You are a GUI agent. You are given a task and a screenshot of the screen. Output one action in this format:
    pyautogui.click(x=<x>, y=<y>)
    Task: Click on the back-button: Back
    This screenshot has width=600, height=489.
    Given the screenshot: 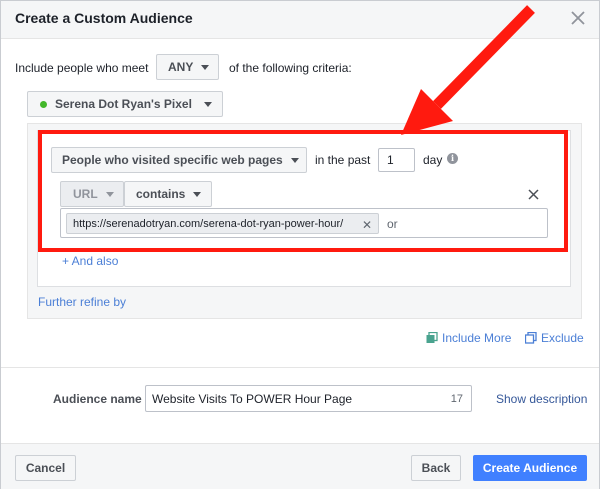 What is the action you would take?
    pyautogui.click(x=436, y=468)
    